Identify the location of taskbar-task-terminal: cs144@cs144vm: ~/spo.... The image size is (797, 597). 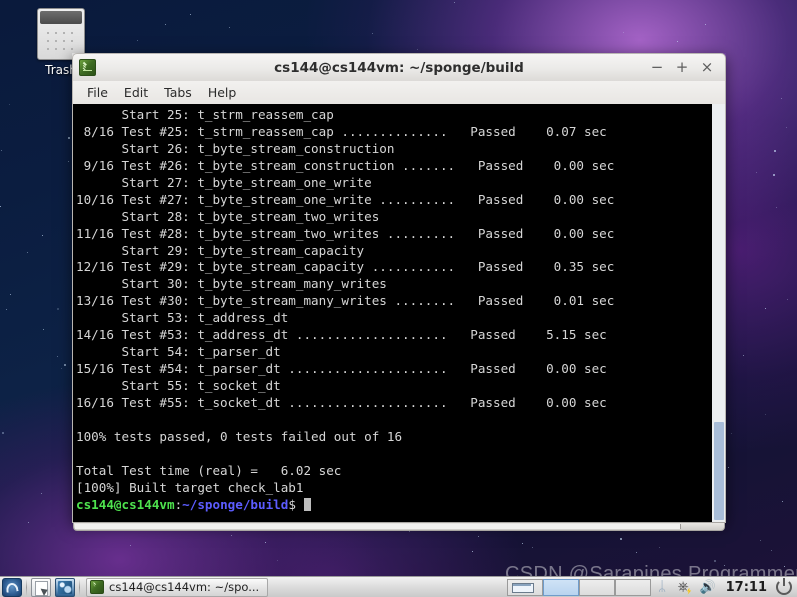
(177, 587).